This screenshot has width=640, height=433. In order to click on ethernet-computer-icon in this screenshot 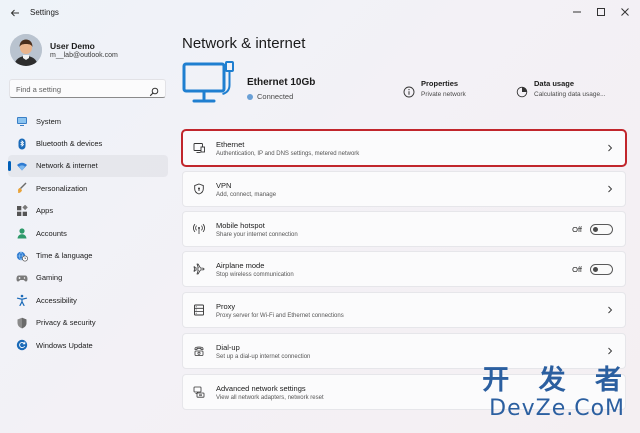, I will do `click(210, 84)`.